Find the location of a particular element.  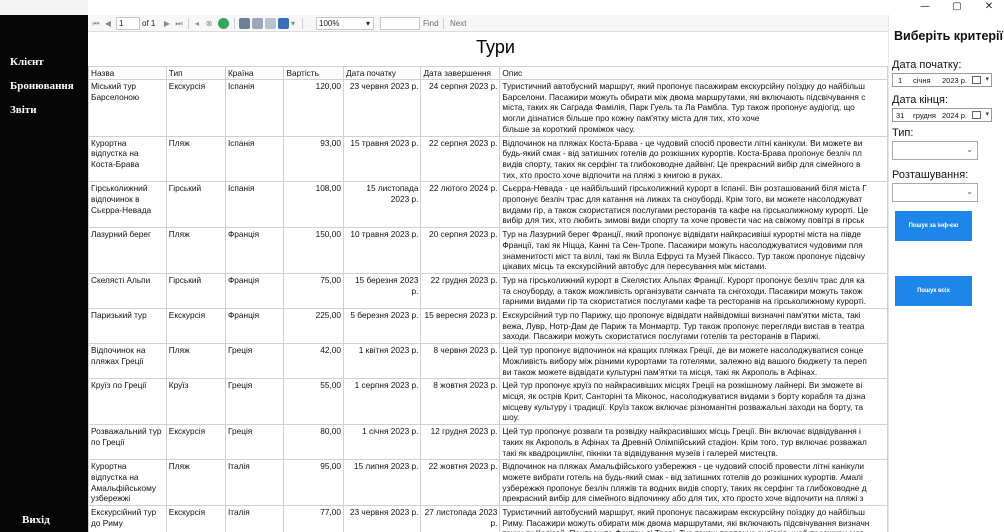

find-link: Find is located at coordinates (431, 23).